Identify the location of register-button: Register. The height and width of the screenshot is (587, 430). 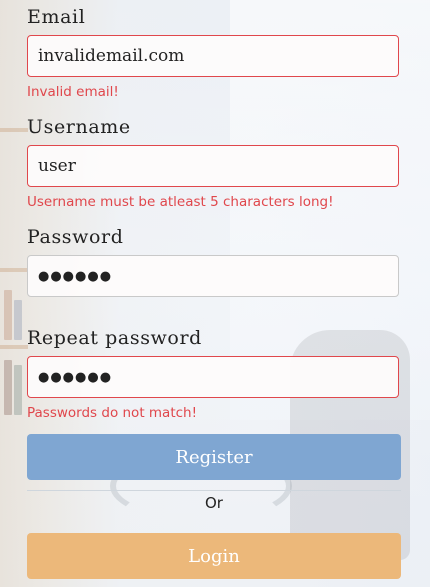
(214, 457).